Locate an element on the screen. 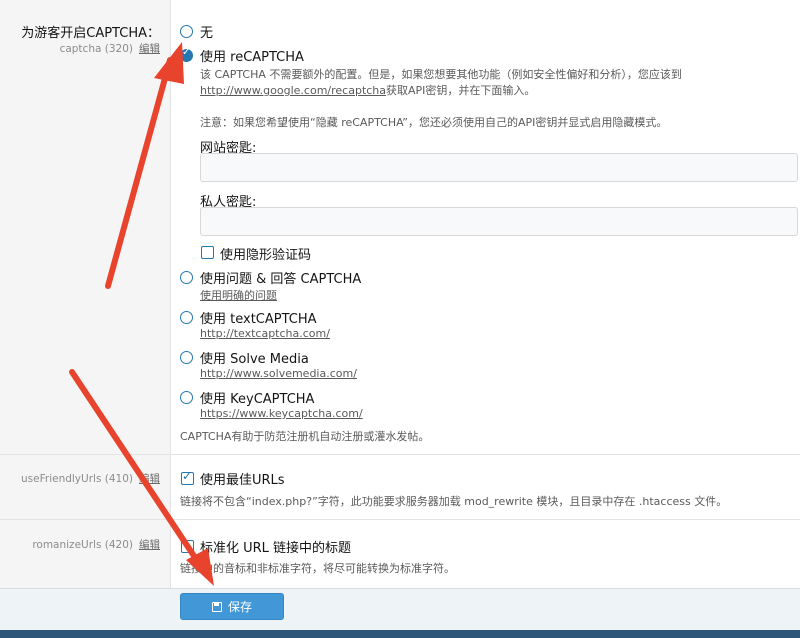  radio-question-answer-label: 使用问题 & 回答 CAPTCHA is located at coordinates (281, 279).